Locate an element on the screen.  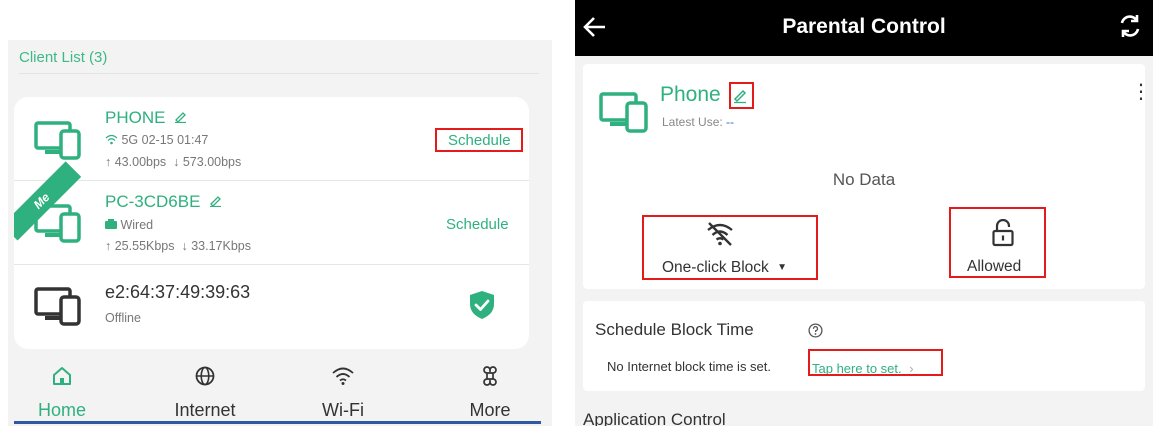
globe-icon is located at coordinates (205, 376).